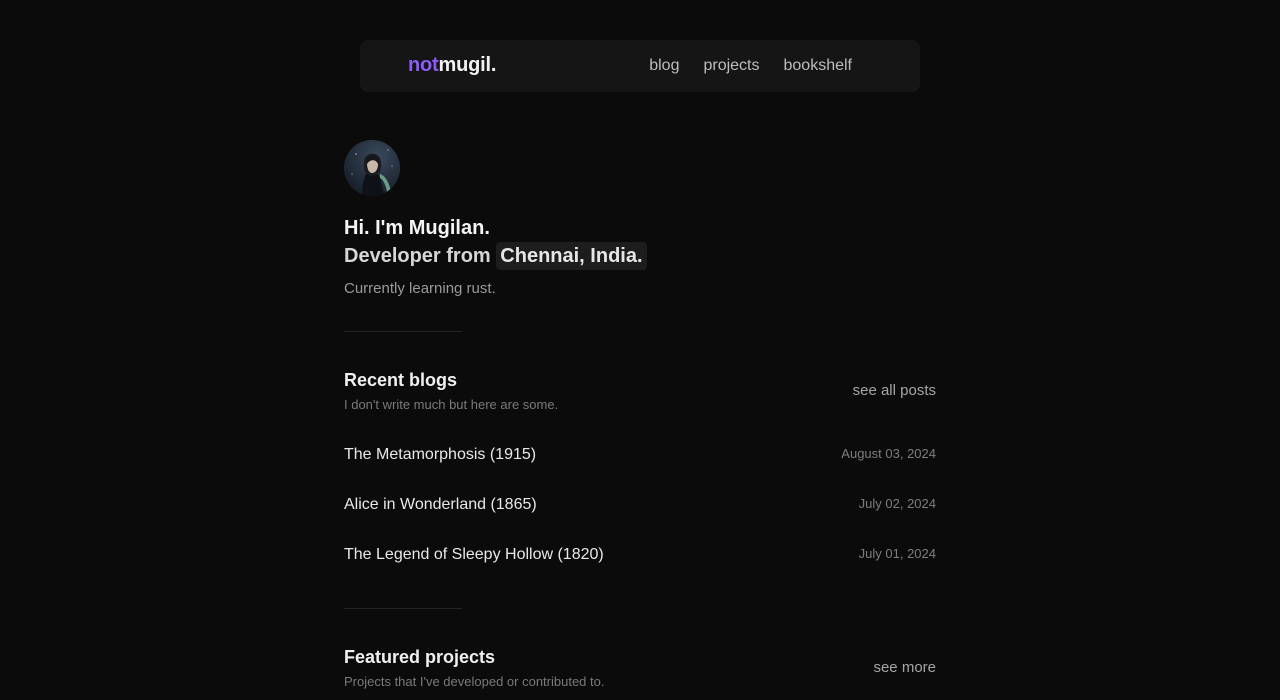 The image size is (1280, 700). Describe the element at coordinates (420, 657) in the screenshot. I see `featured-projects-title: Featured projects` at that location.